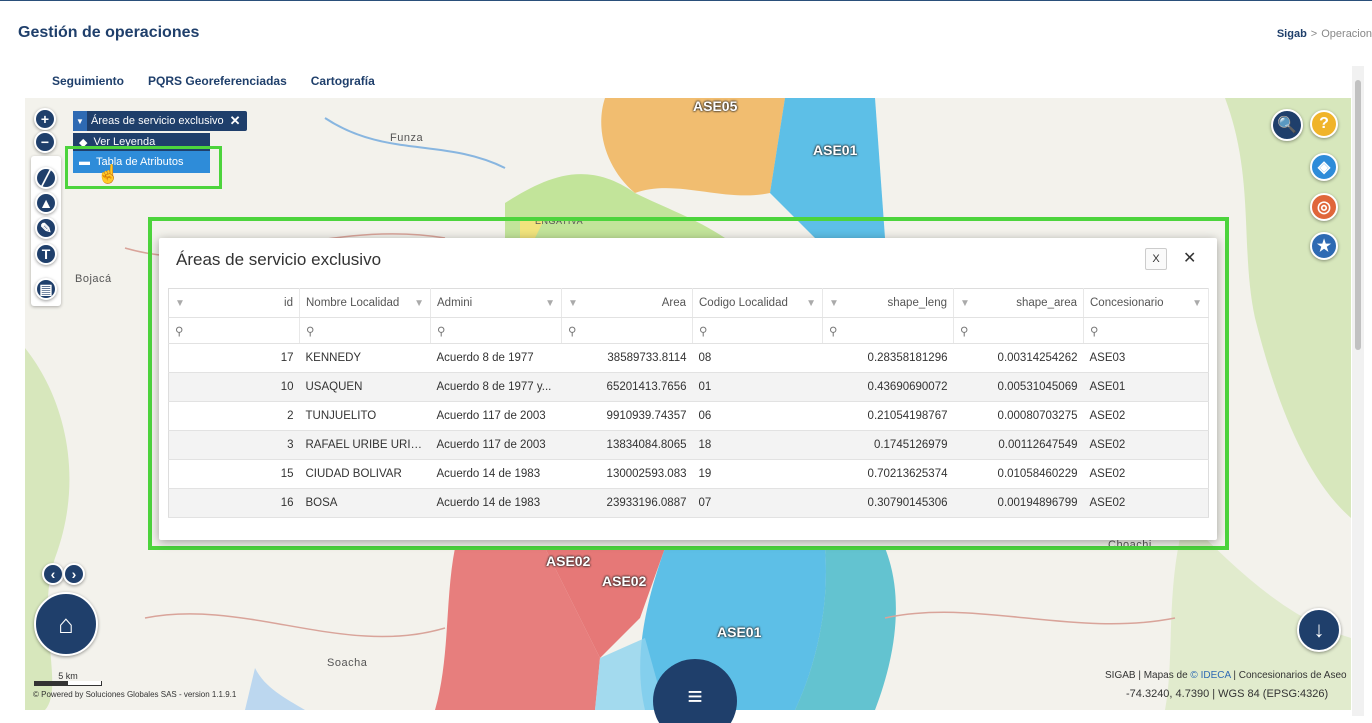  What do you see at coordinates (627, 303) in the screenshot?
I see `column-header-area: ▼ Area` at bounding box center [627, 303].